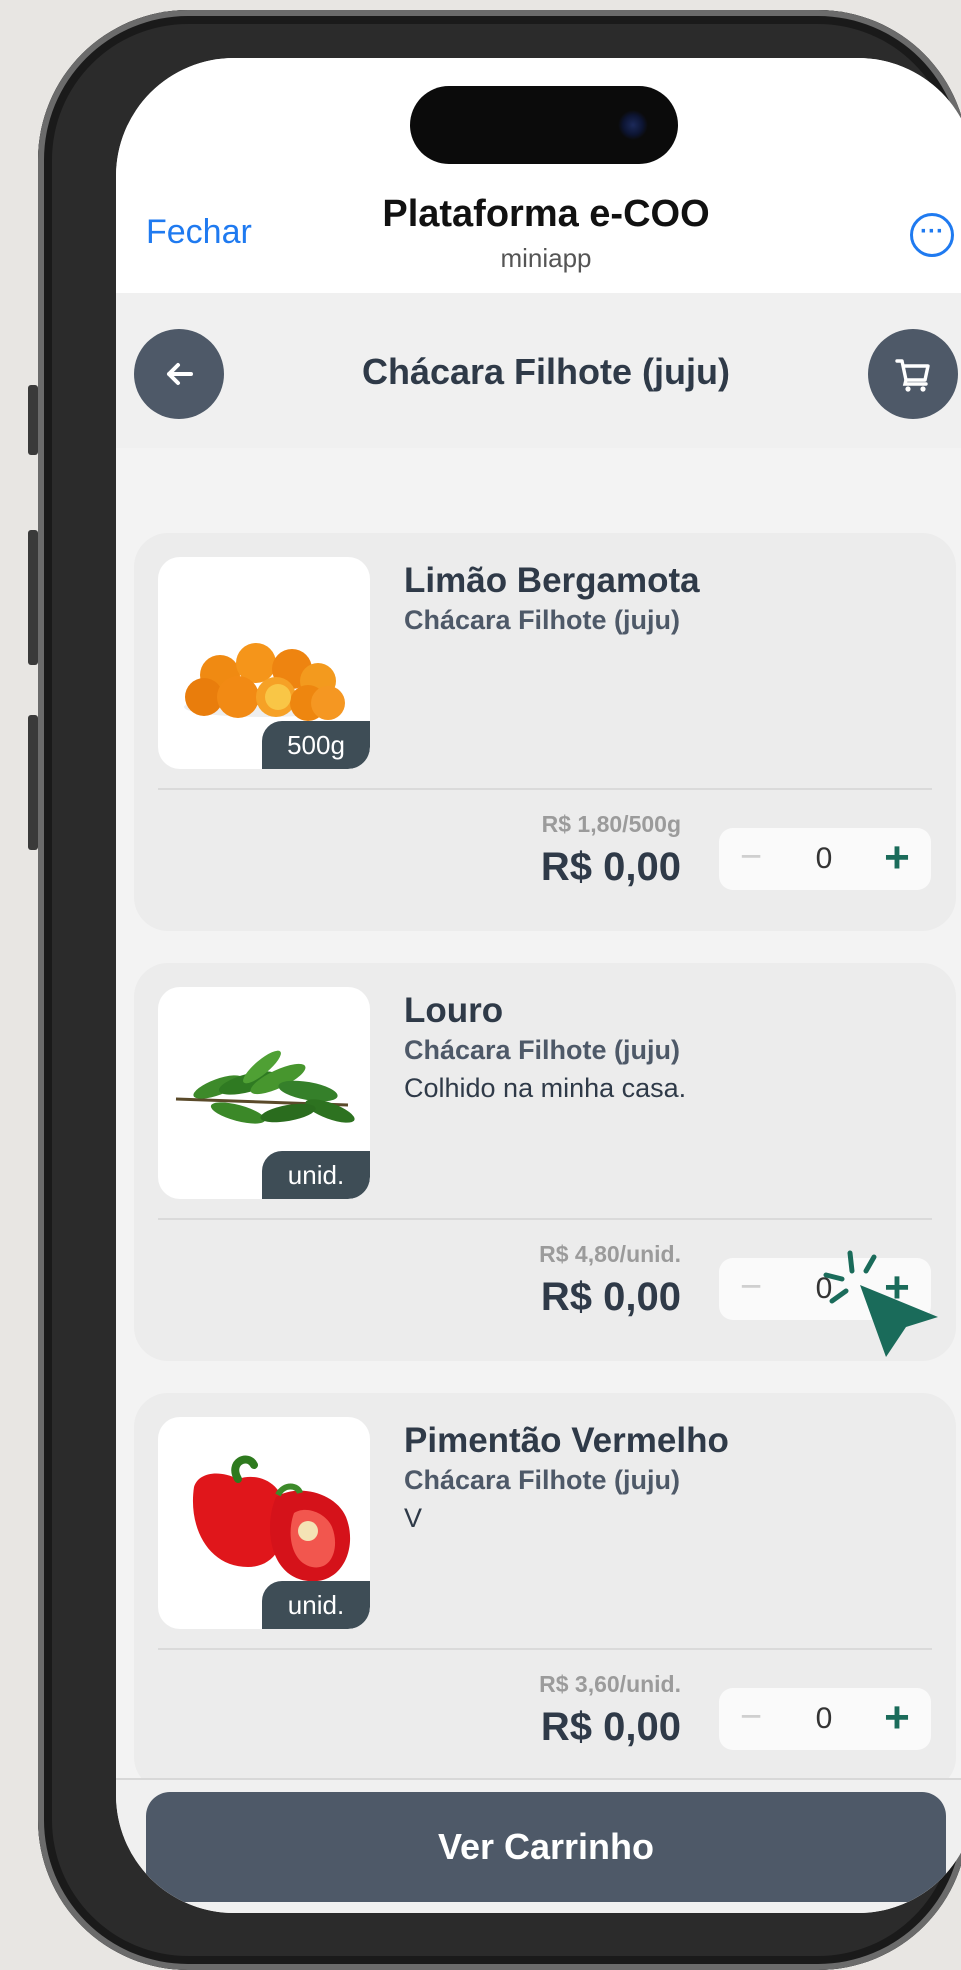 The height and width of the screenshot is (1970, 961). I want to click on store-header: Chácara Filhote (juju), so click(538, 370).